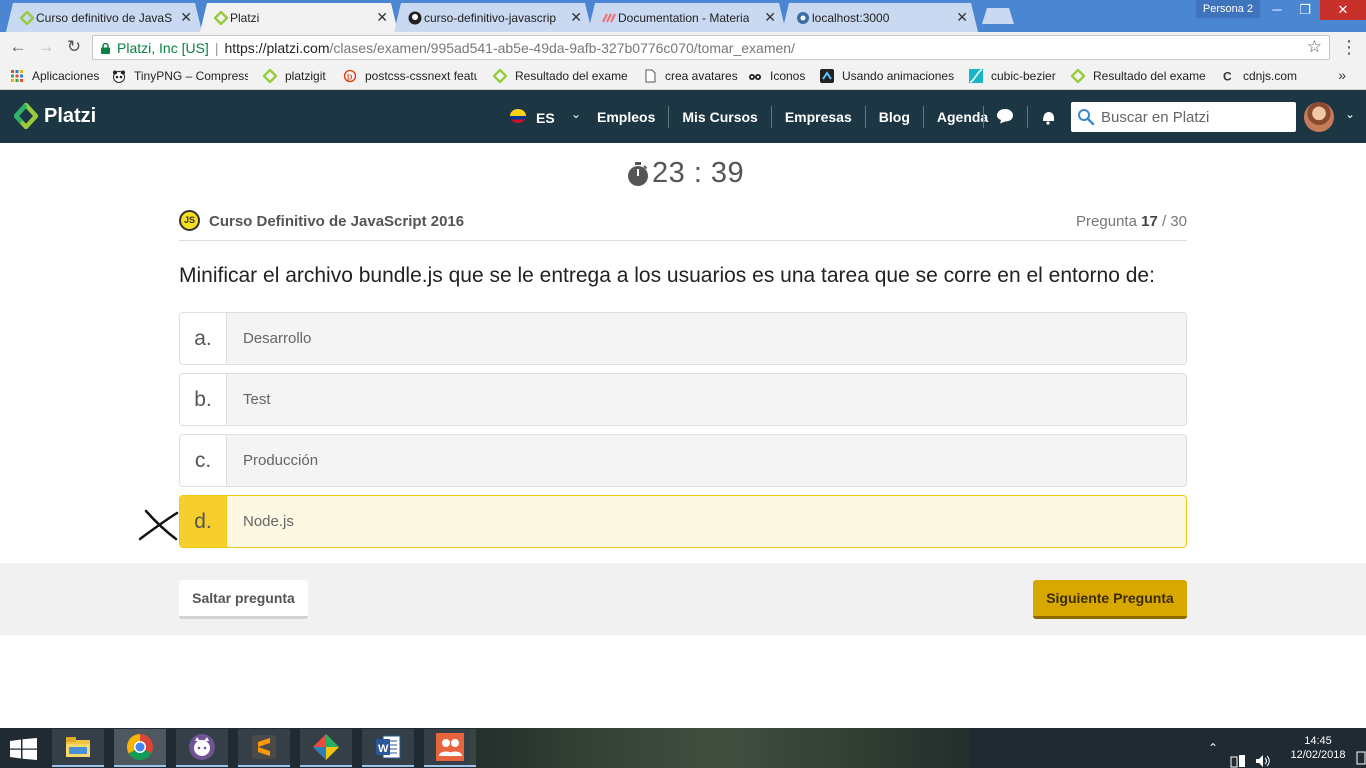 This screenshot has height=768, width=1366. I want to click on nav-empleos: Empleos, so click(627, 116).